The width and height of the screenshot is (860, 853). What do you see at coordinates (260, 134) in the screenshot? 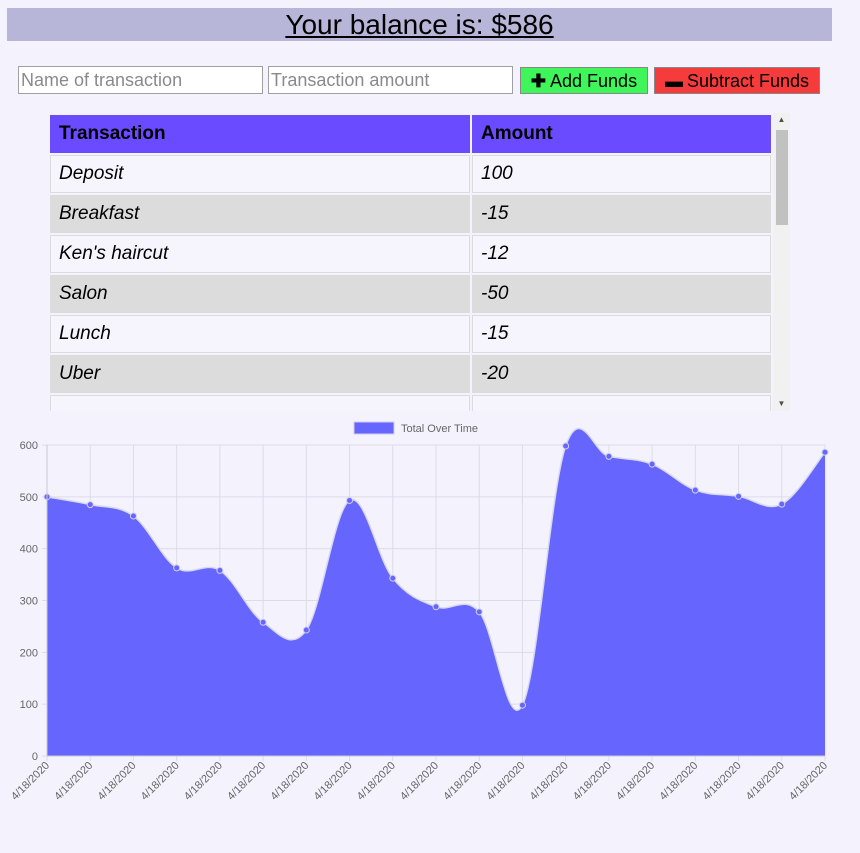
I see `column-header-transaction: Transaction` at bounding box center [260, 134].